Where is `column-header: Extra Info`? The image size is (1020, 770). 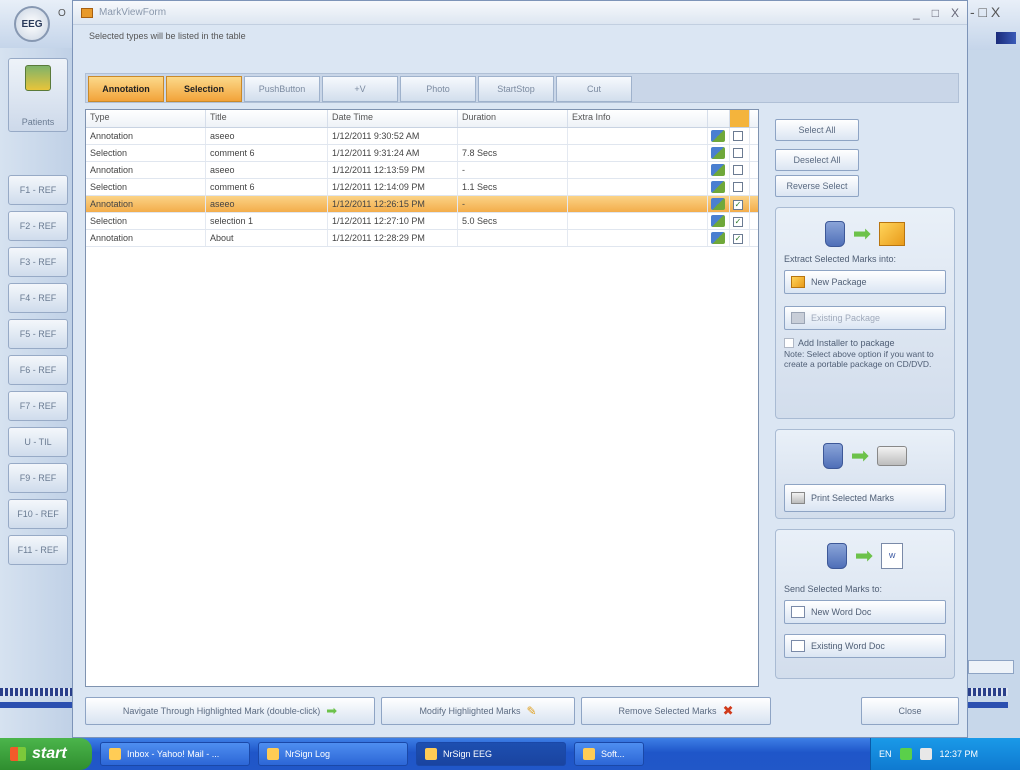
column-header: Extra Info is located at coordinates (638, 118).